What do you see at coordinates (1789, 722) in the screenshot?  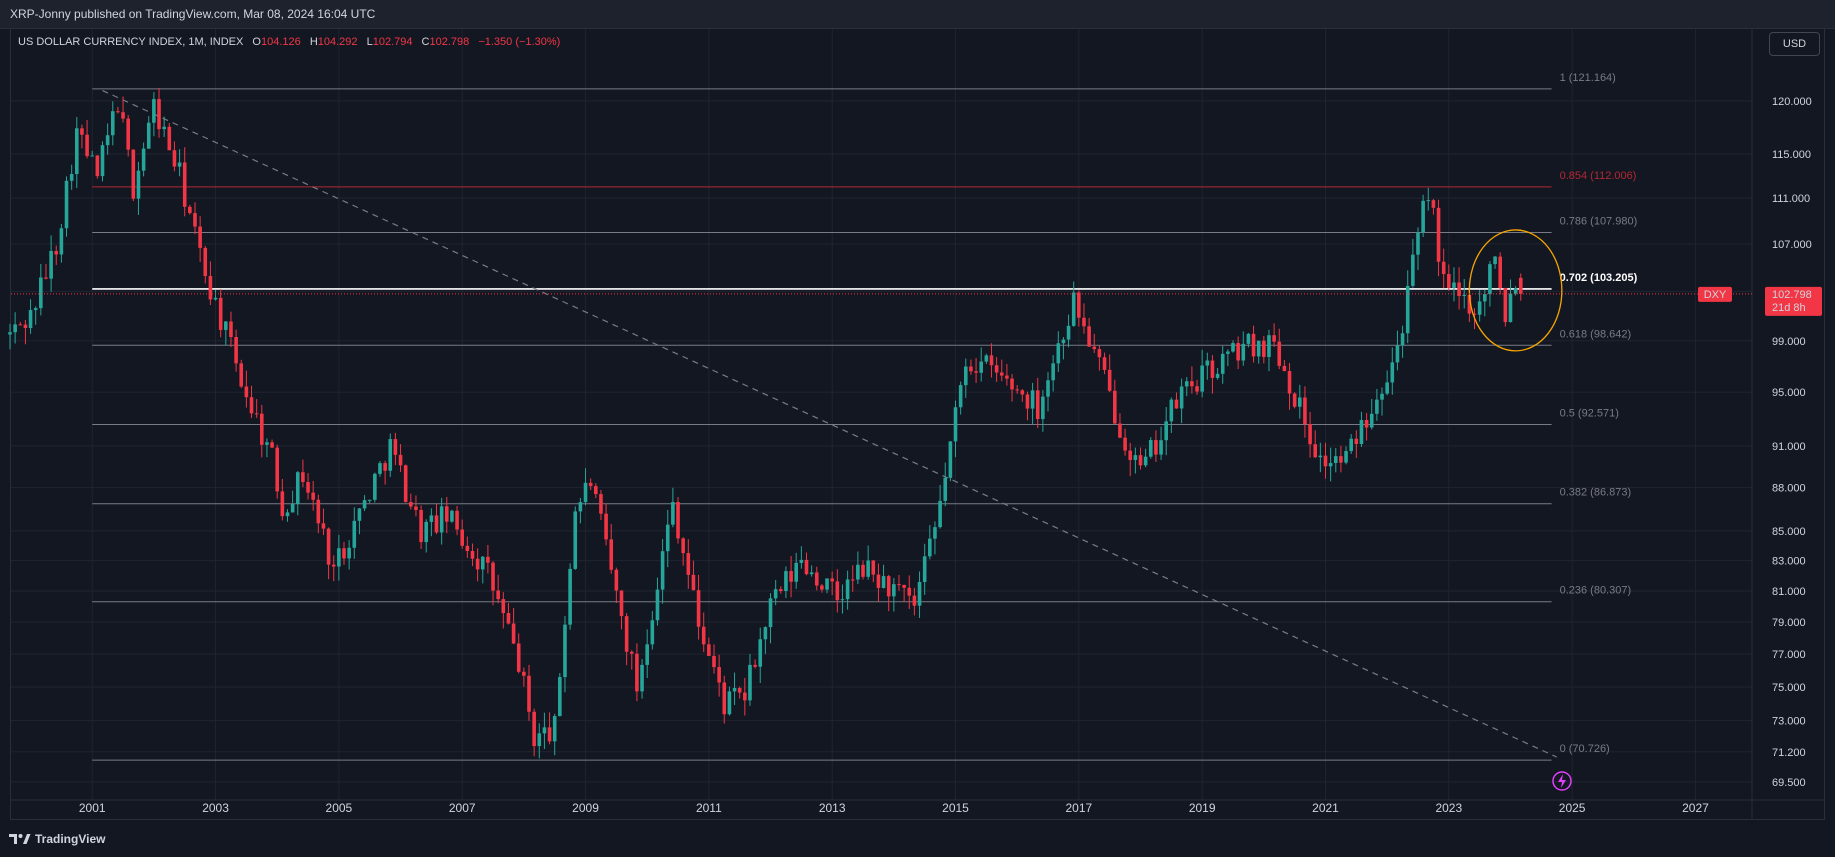 I see `y-tick-label: 73.000` at bounding box center [1789, 722].